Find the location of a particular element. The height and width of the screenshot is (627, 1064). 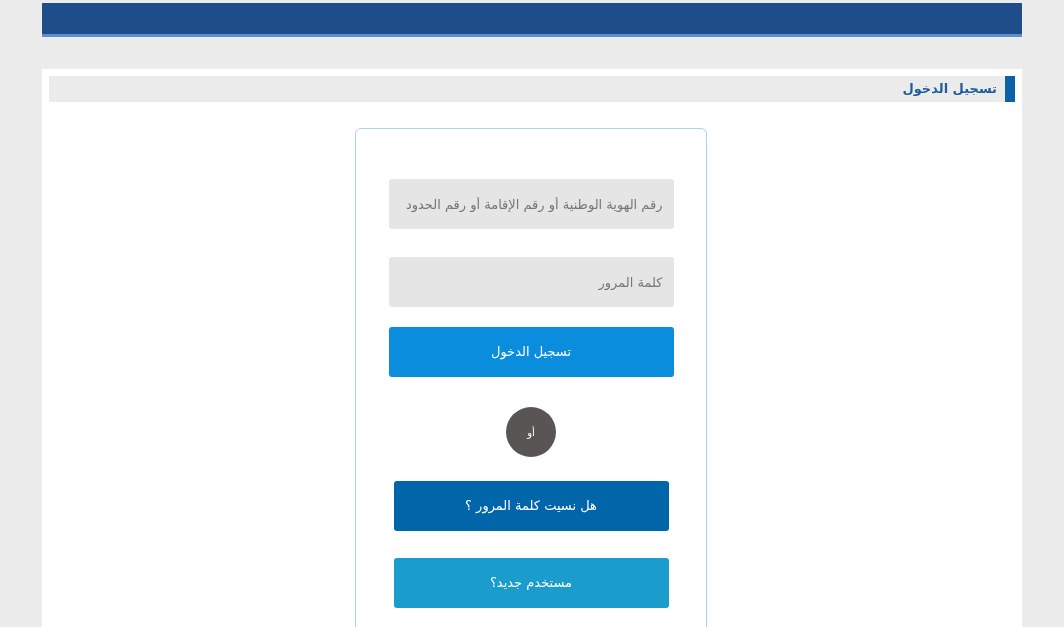

or-separator: أو is located at coordinates (531, 432).